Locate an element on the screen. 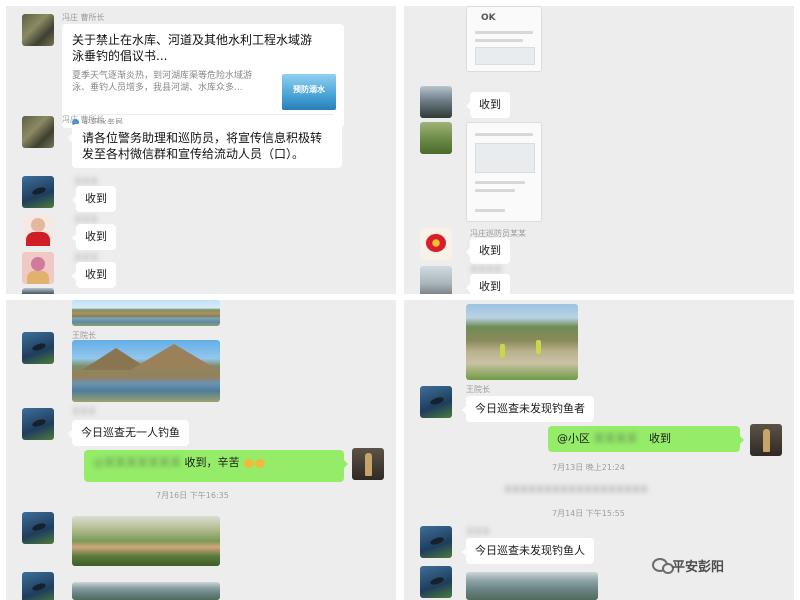 The height and width of the screenshot is (600, 800). card-divider is located at coordinates (203, 114).